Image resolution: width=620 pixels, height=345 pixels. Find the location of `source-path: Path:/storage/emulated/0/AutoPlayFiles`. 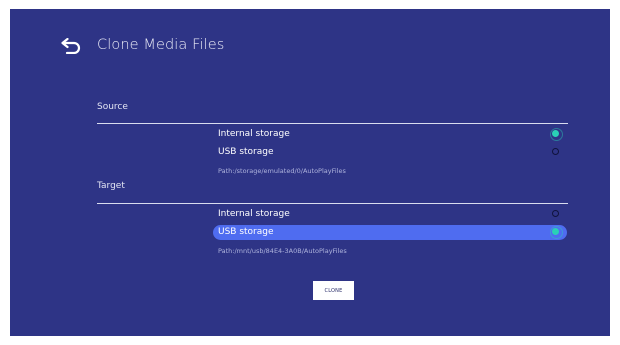

source-path: Path:/storage/emulated/0/AutoPlayFiles is located at coordinates (282, 171).